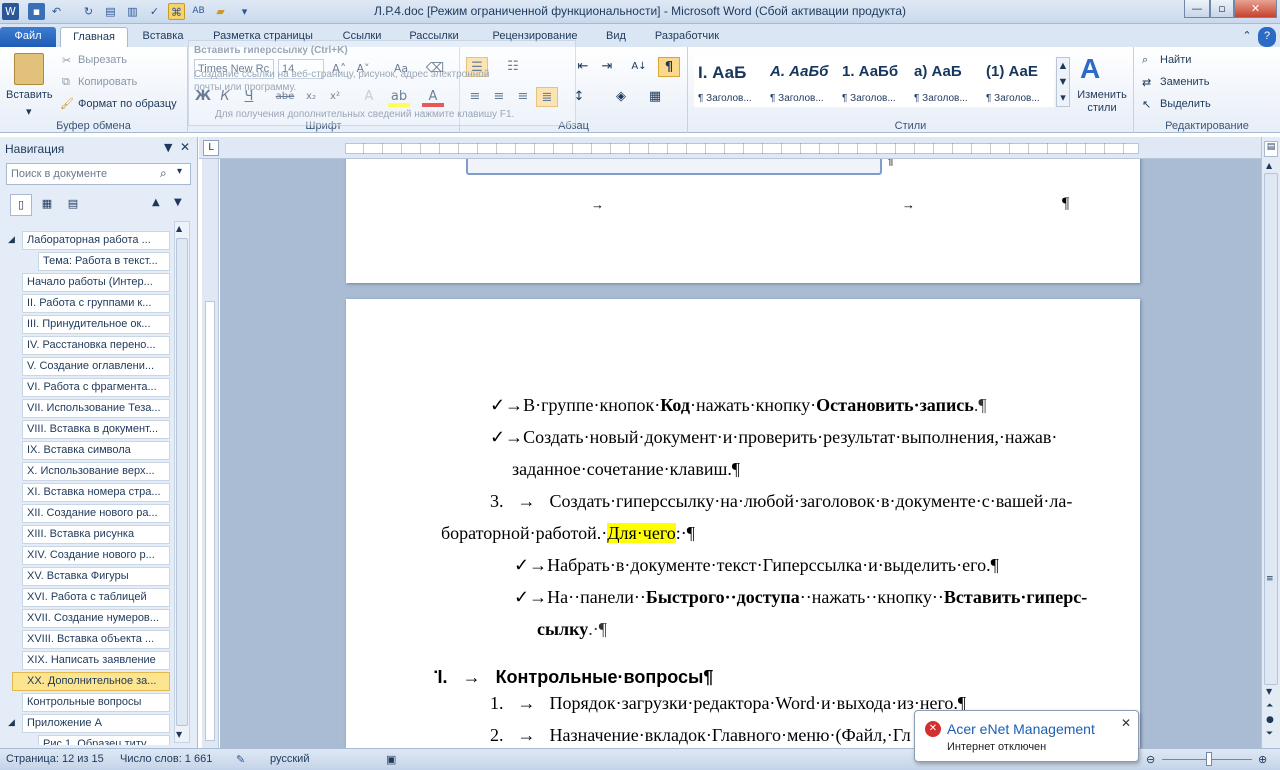 This screenshot has height=770, width=1280. What do you see at coordinates (730, 148) in the screenshot?
I see `horizontal-ruler: L` at bounding box center [730, 148].